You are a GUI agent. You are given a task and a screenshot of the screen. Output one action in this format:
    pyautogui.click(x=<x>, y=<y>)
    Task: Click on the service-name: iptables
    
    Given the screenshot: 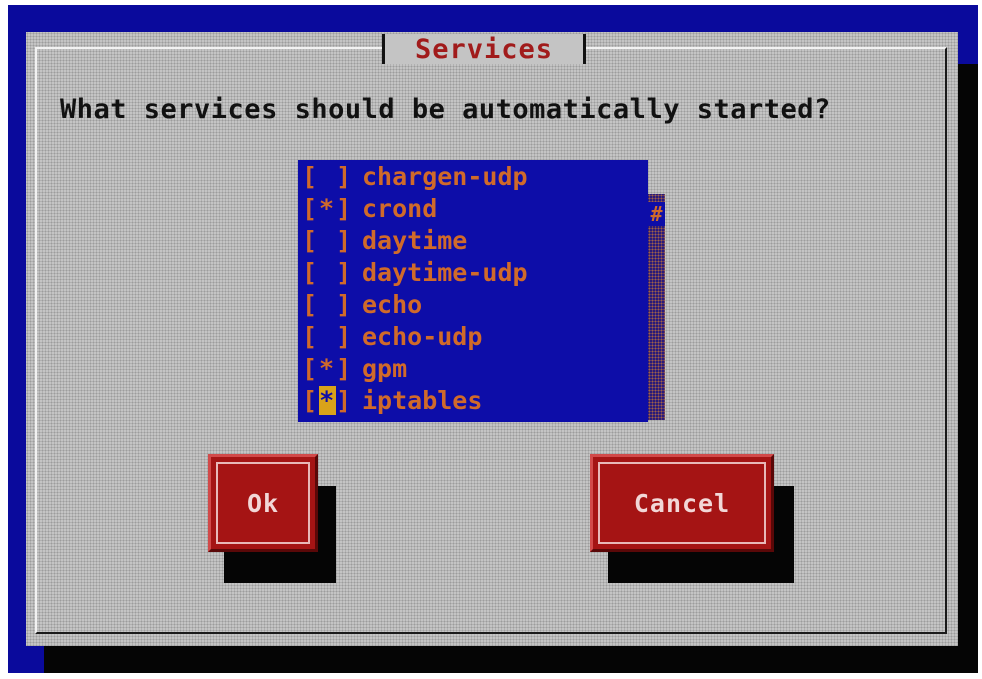 What is the action you would take?
    pyautogui.click(x=422, y=400)
    